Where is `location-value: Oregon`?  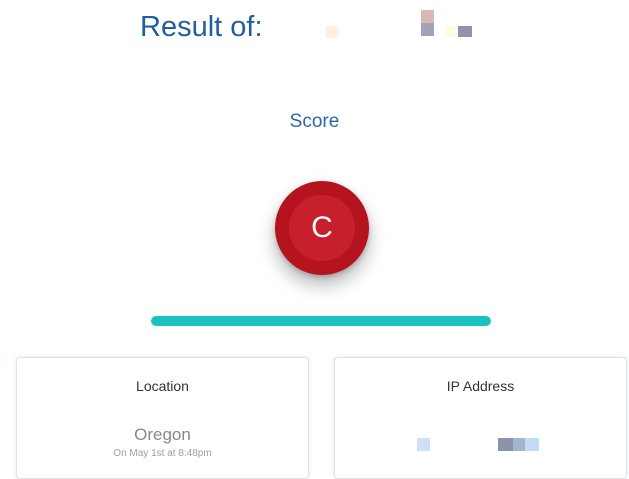
location-value: Oregon is located at coordinates (162, 434).